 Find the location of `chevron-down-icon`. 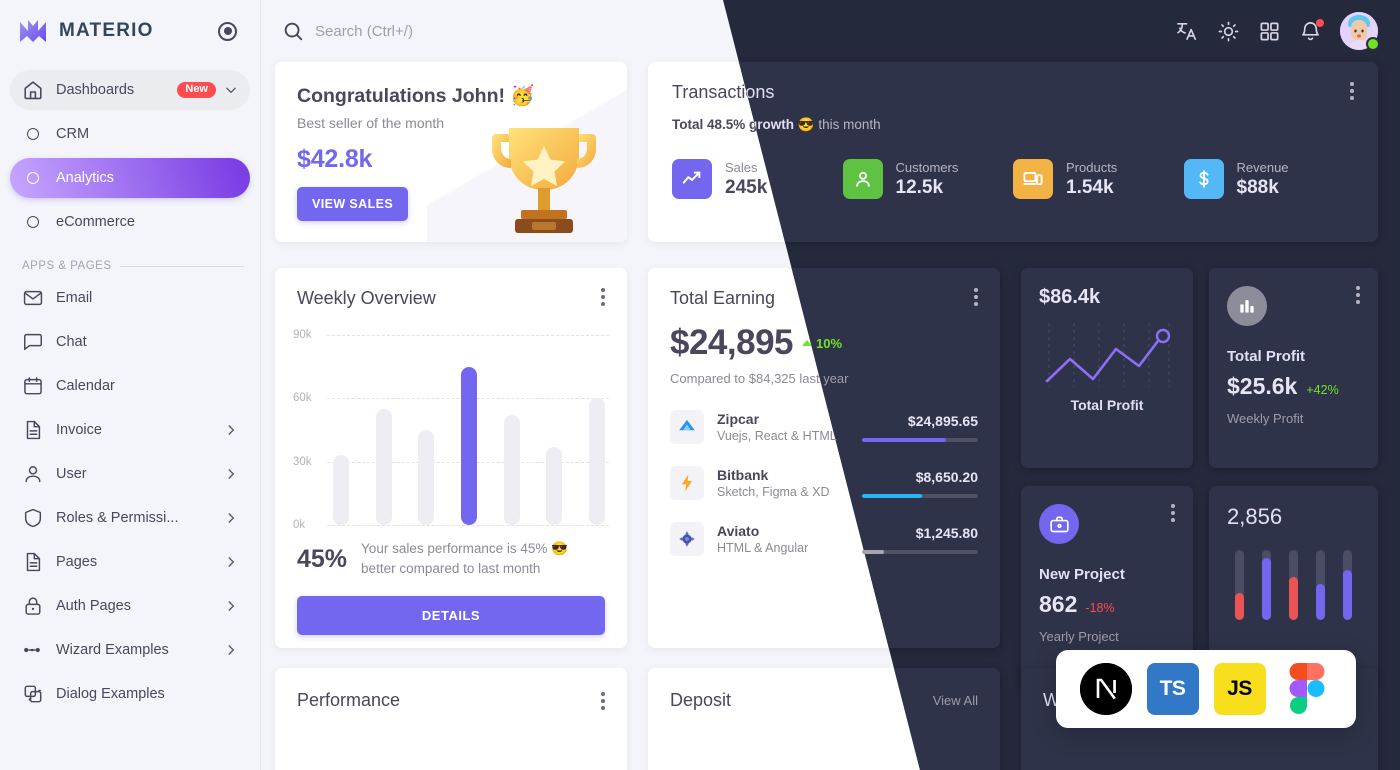

chevron-down-icon is located at coordinates (231, 90).